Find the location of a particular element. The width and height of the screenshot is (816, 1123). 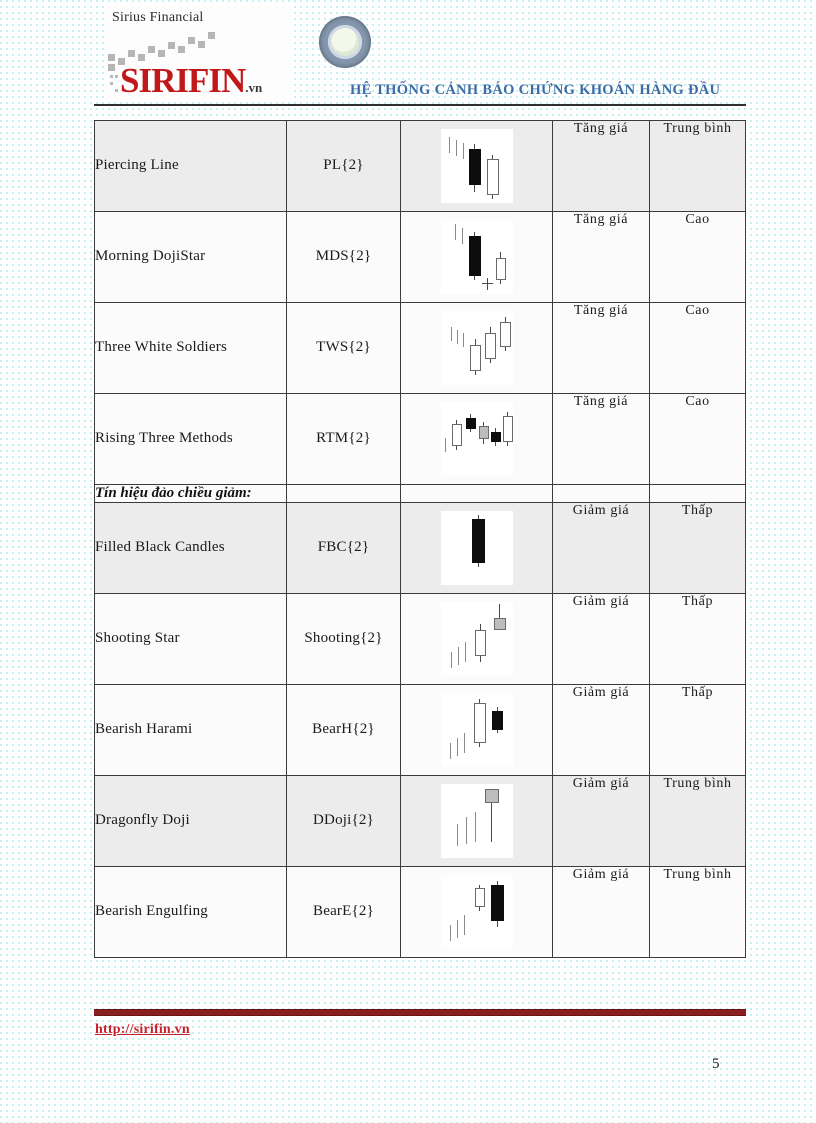

chart-bearish-engulfing is located at coordinates (476, 912).